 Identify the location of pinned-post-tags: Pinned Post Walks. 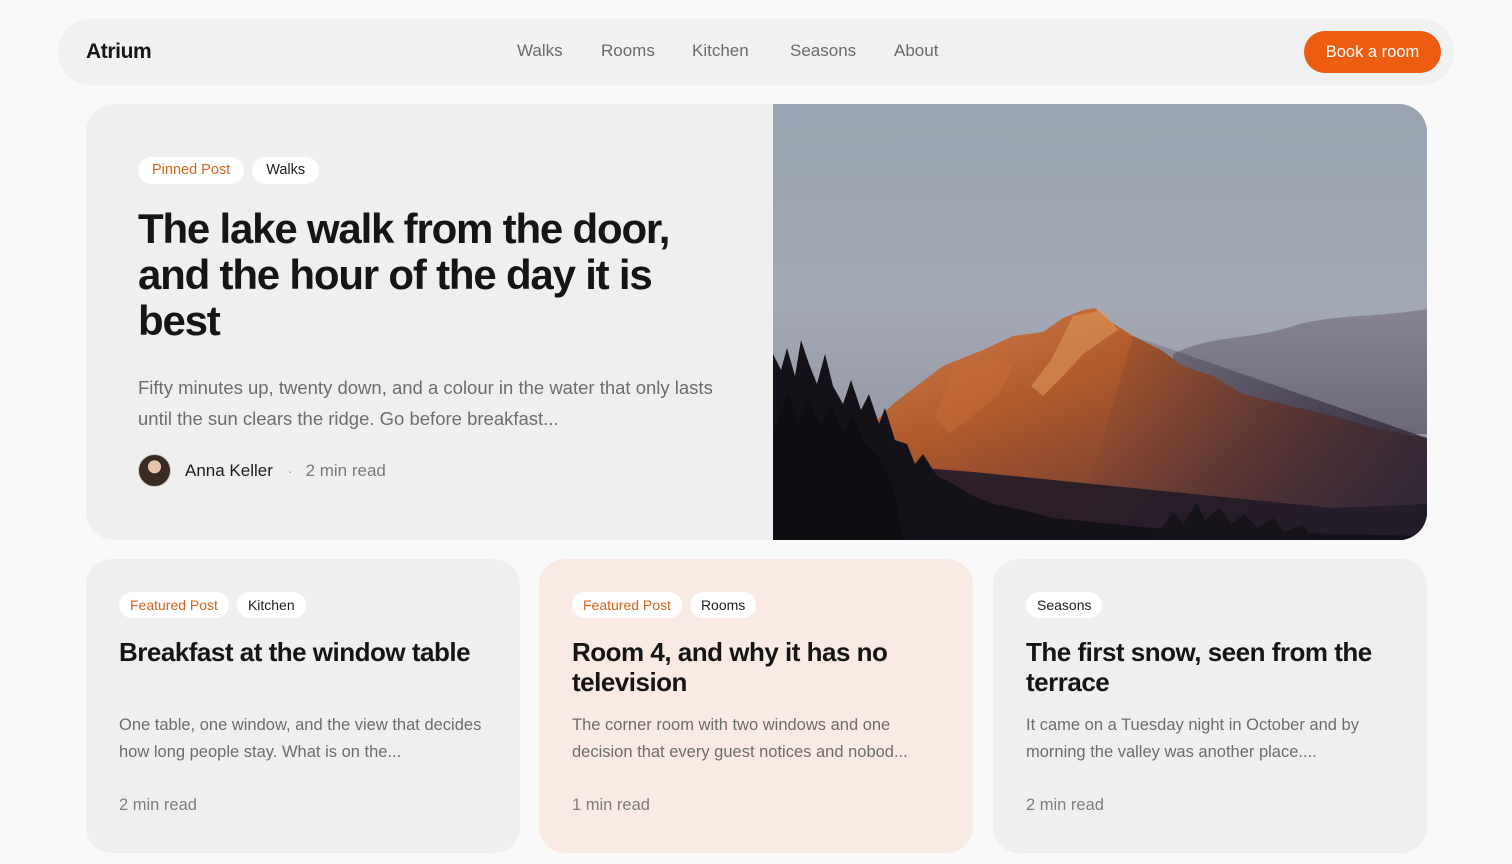
(229, 170).